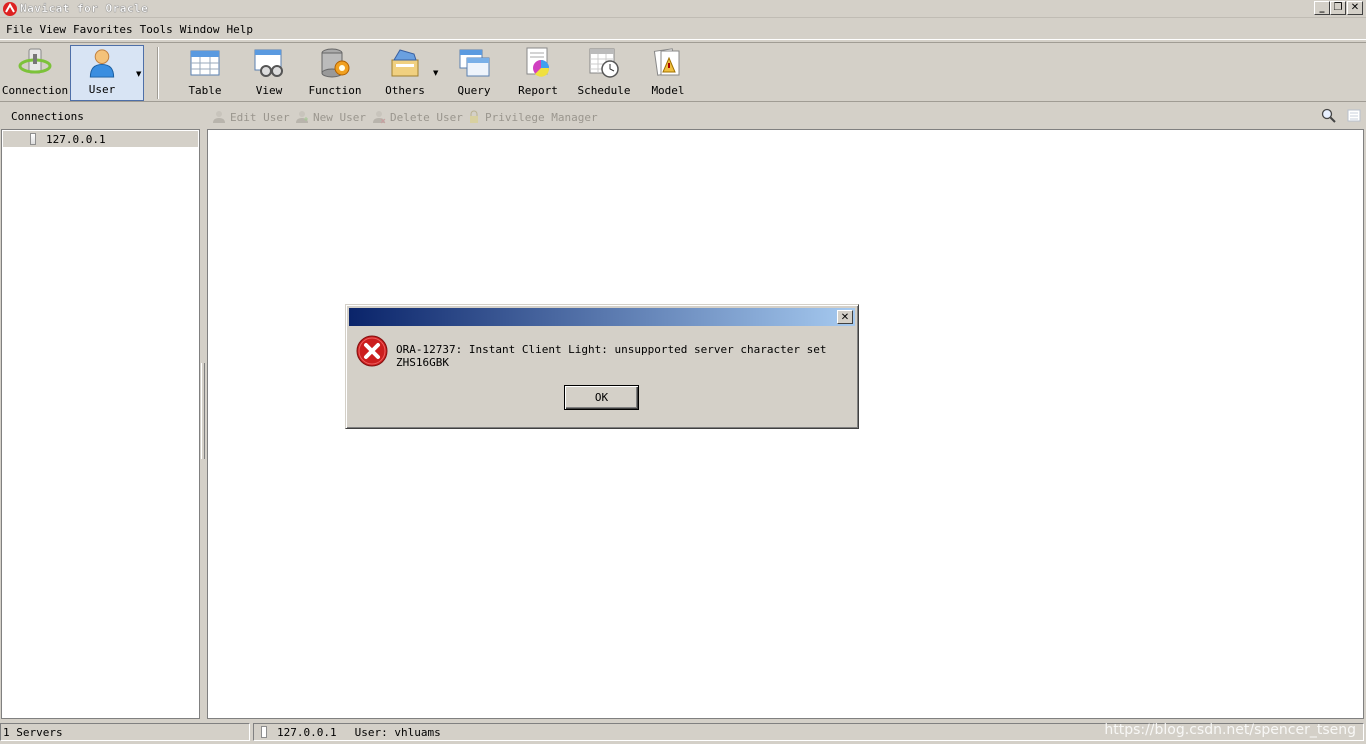  I want to click on user-button: User ▼, so click(107, 73).